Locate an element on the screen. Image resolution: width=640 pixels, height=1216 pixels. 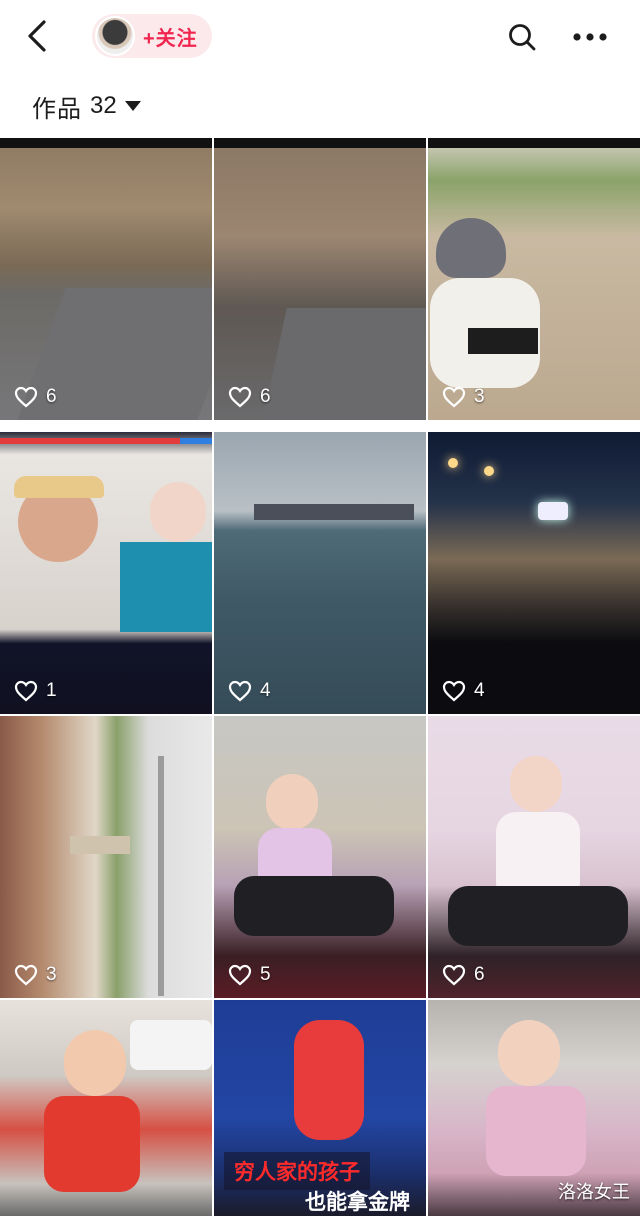
profile-follow-pill: +关注 is located at coordinates (152, 36).